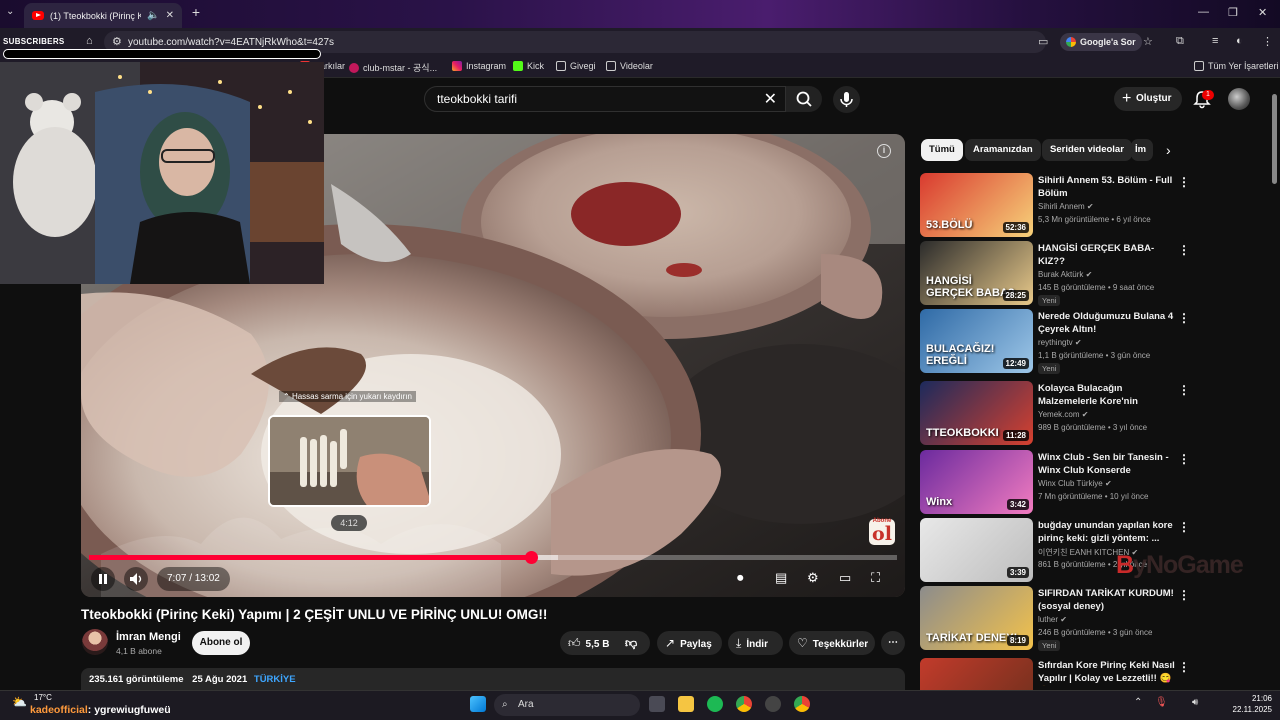 The width and height of the screenshot is (1280, 720). What do you see at coordinates (1052, 619) in the screenshot?
I see `recommendation-channel: luther ✔` at bounding box center [1052, 619].